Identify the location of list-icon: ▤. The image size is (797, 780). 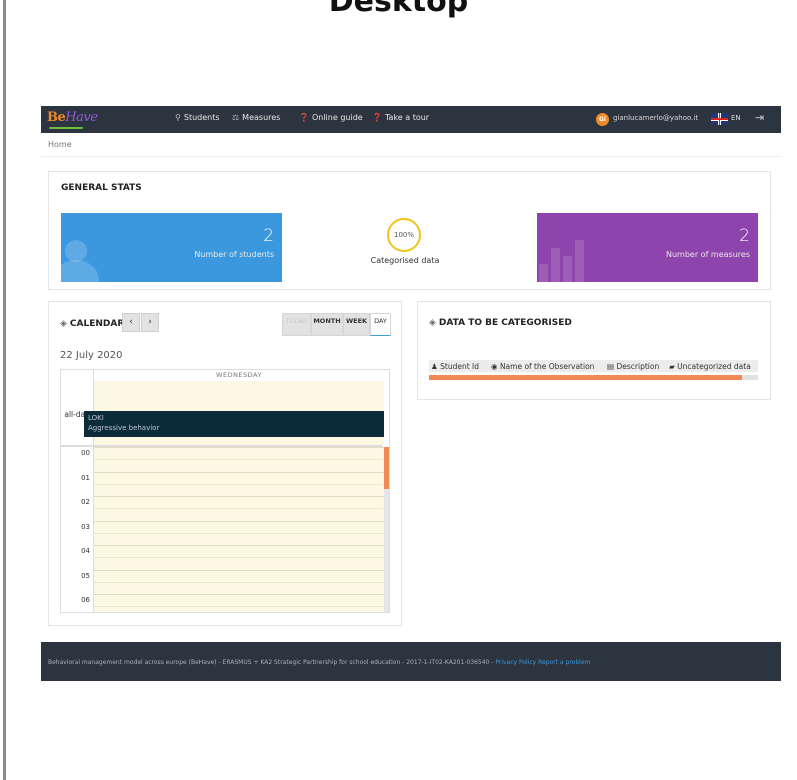
(611, 366).